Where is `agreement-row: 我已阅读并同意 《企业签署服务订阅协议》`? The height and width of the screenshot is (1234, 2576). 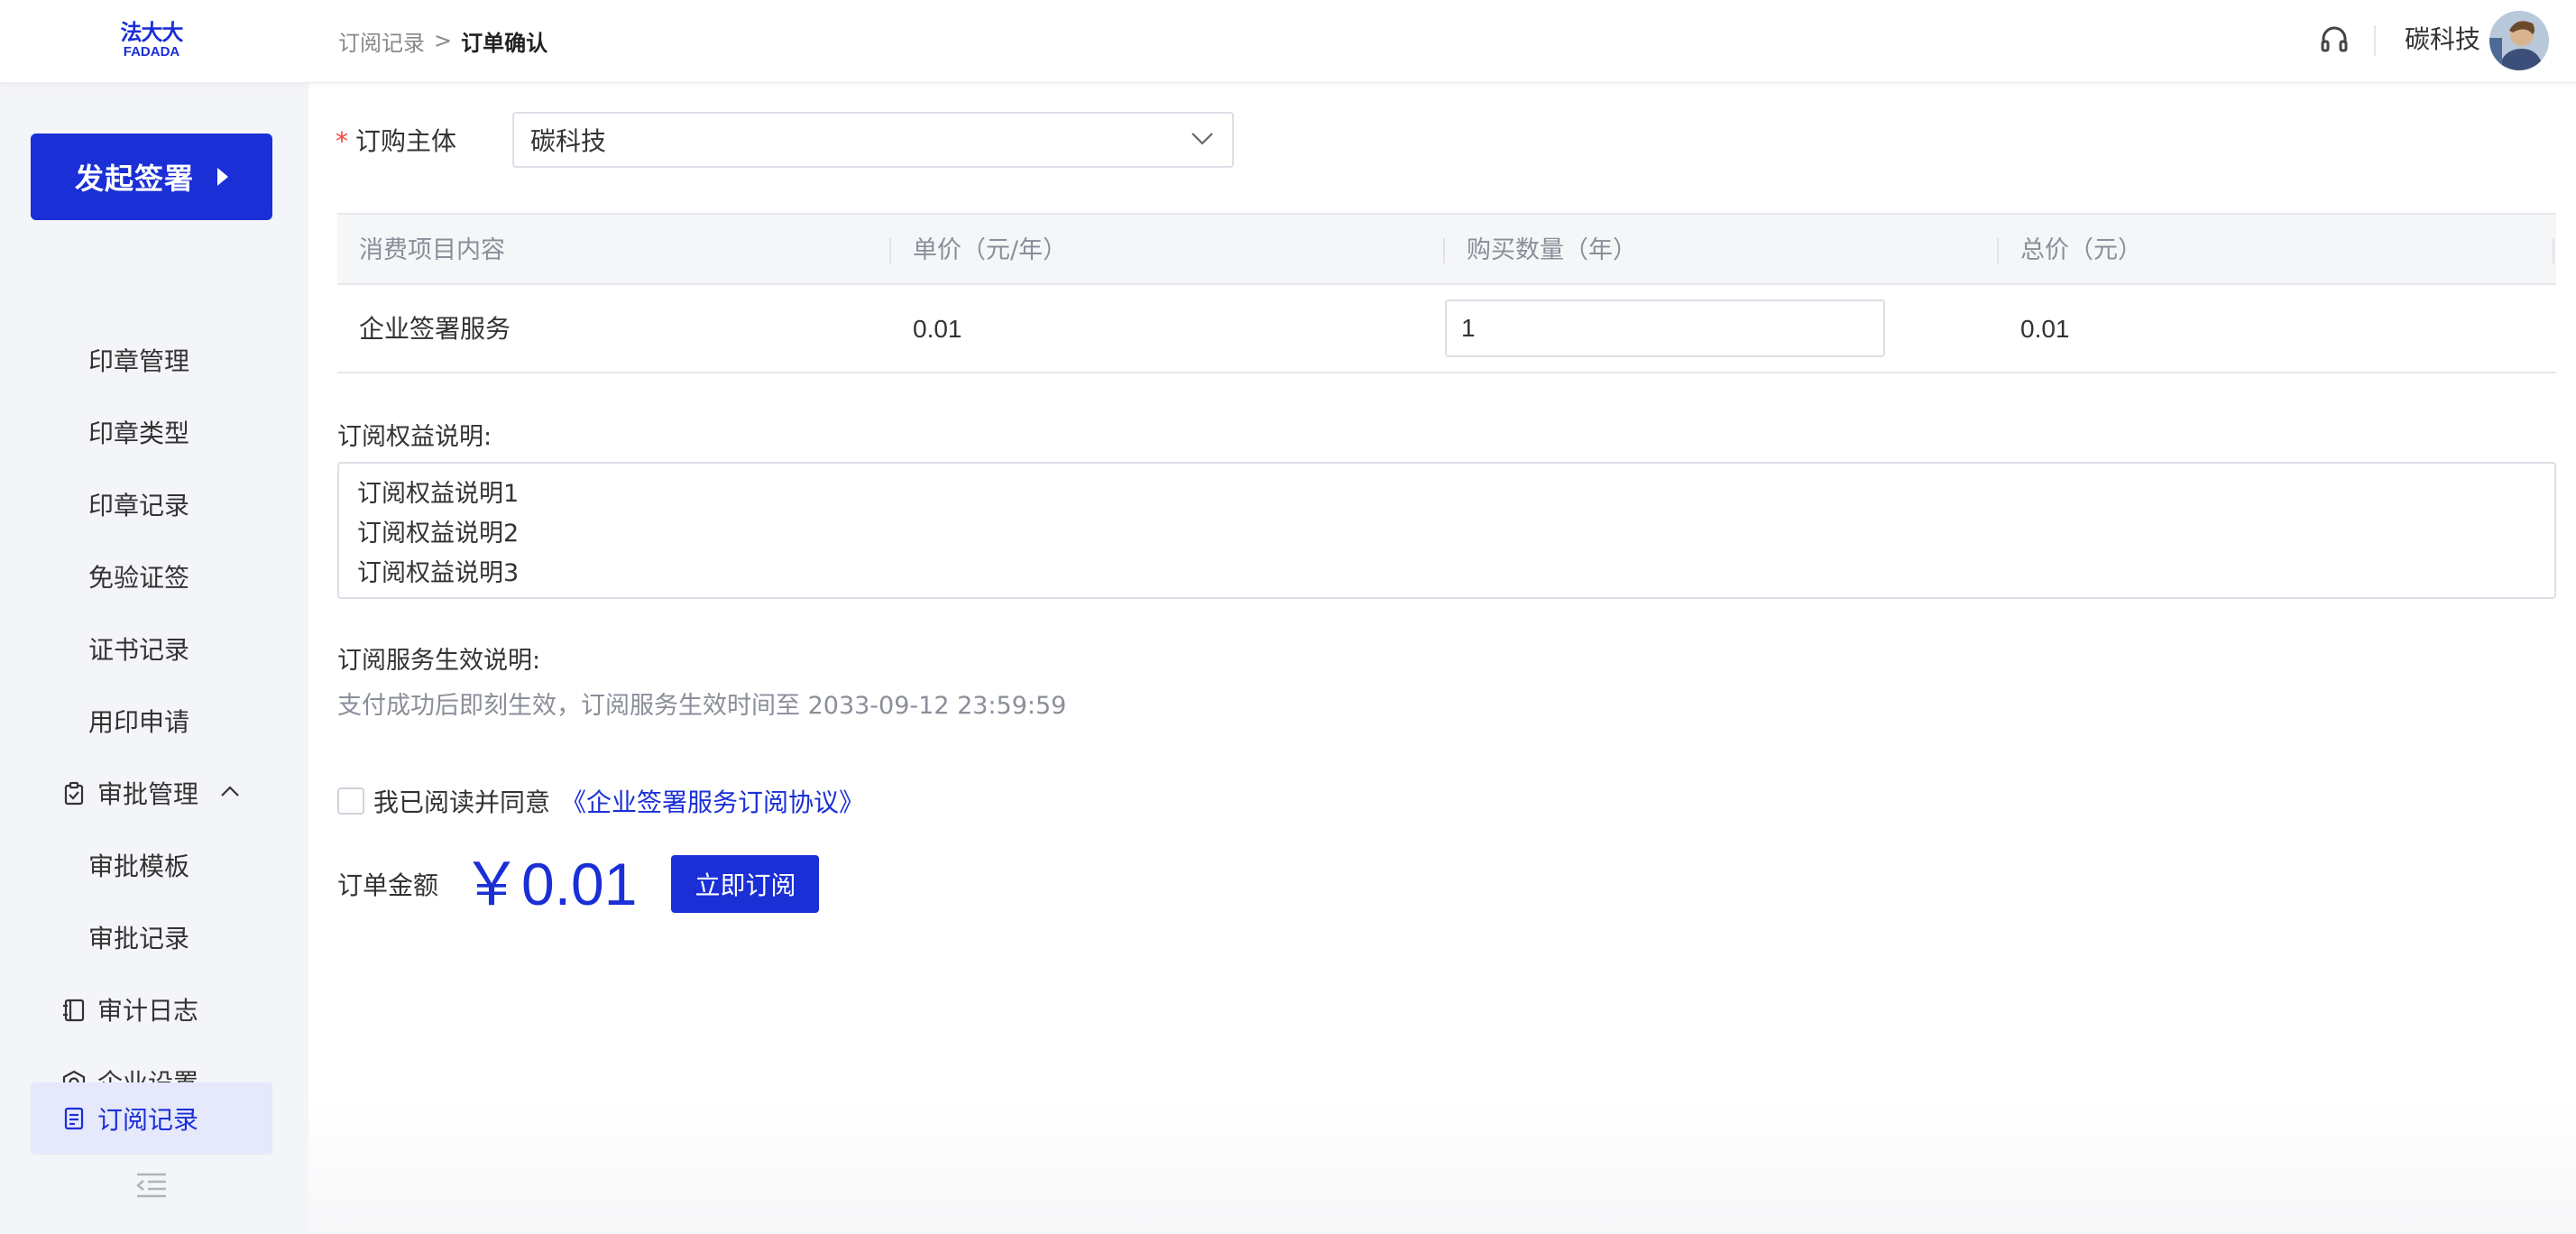
agreement-row: 我已阅读并同意 《企业签署服务订阅协议》 is located at coordinates (600, 801).